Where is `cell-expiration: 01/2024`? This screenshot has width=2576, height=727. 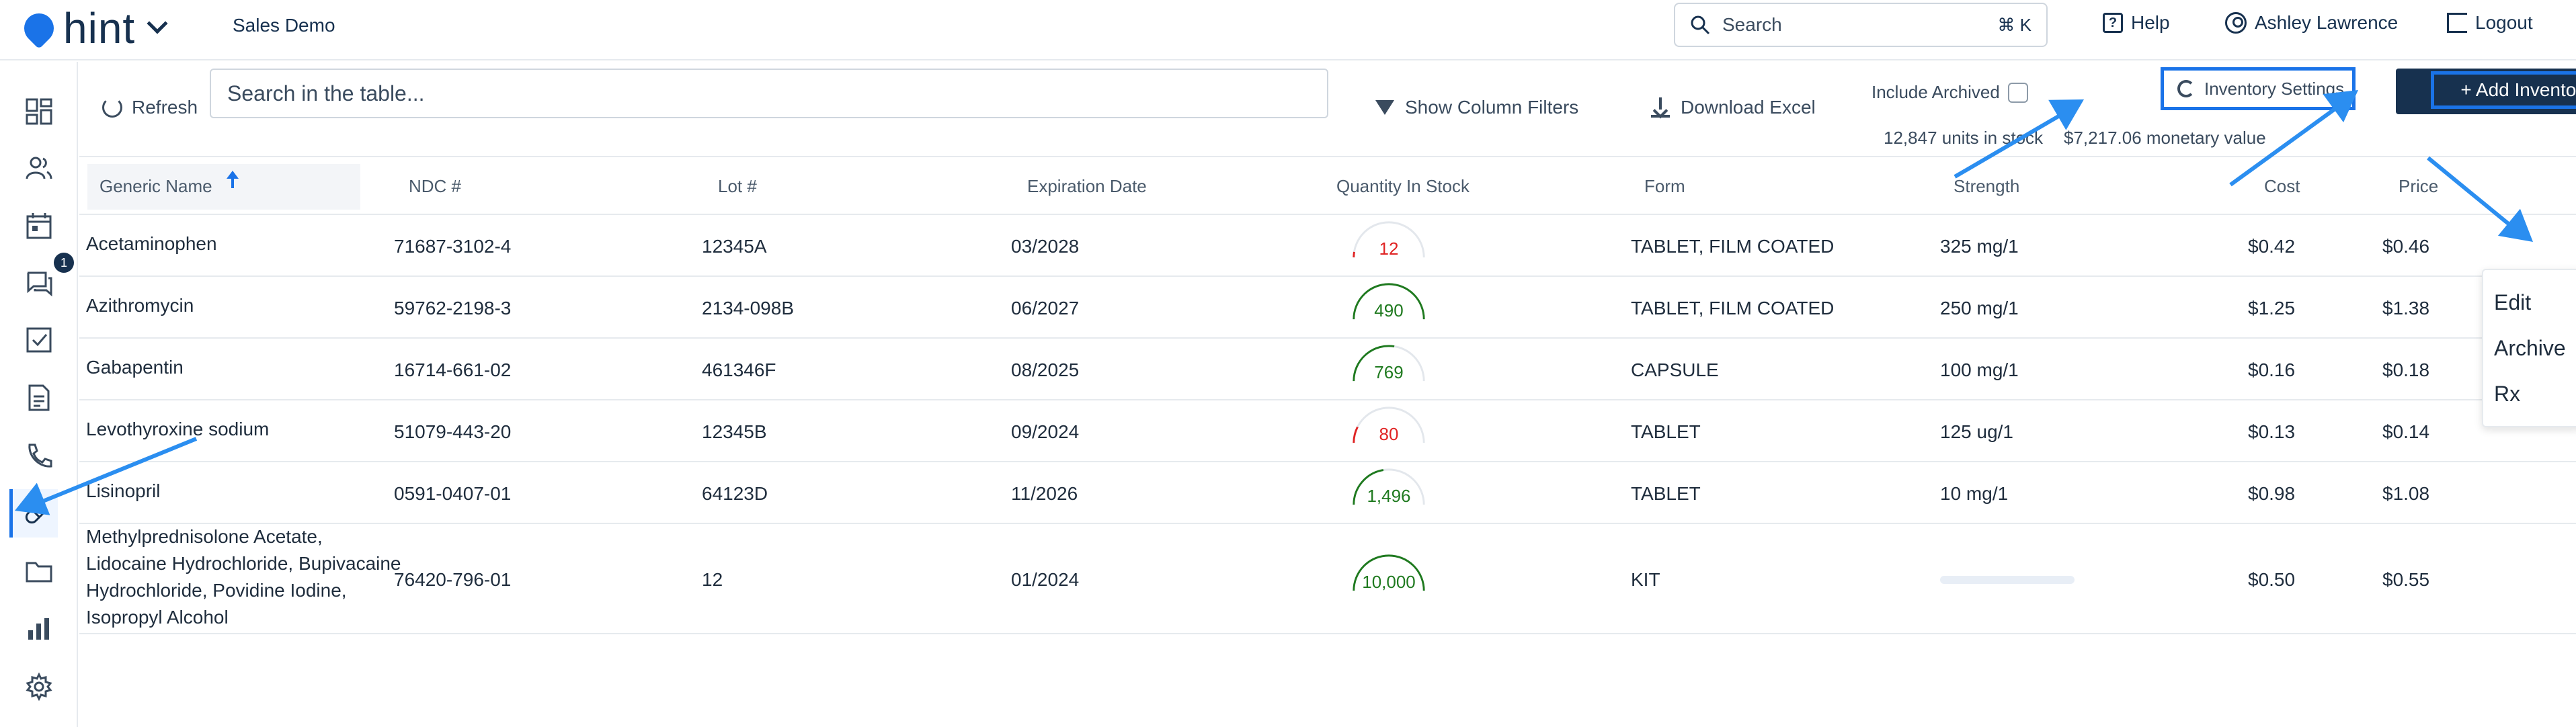
cell-expiration: 01/2024 is located at coordinates (1045, 579).